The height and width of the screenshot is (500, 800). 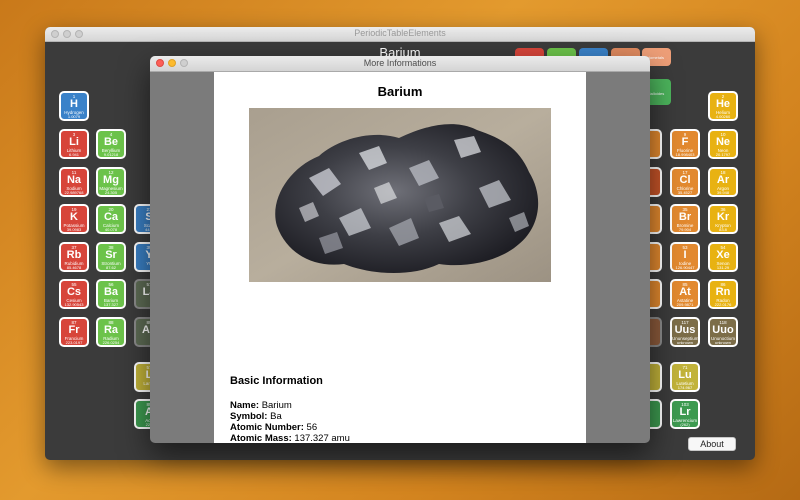 I want to click on element-tile-ba: 56 Ba Barium 137.327, so click(x=111, y=294).